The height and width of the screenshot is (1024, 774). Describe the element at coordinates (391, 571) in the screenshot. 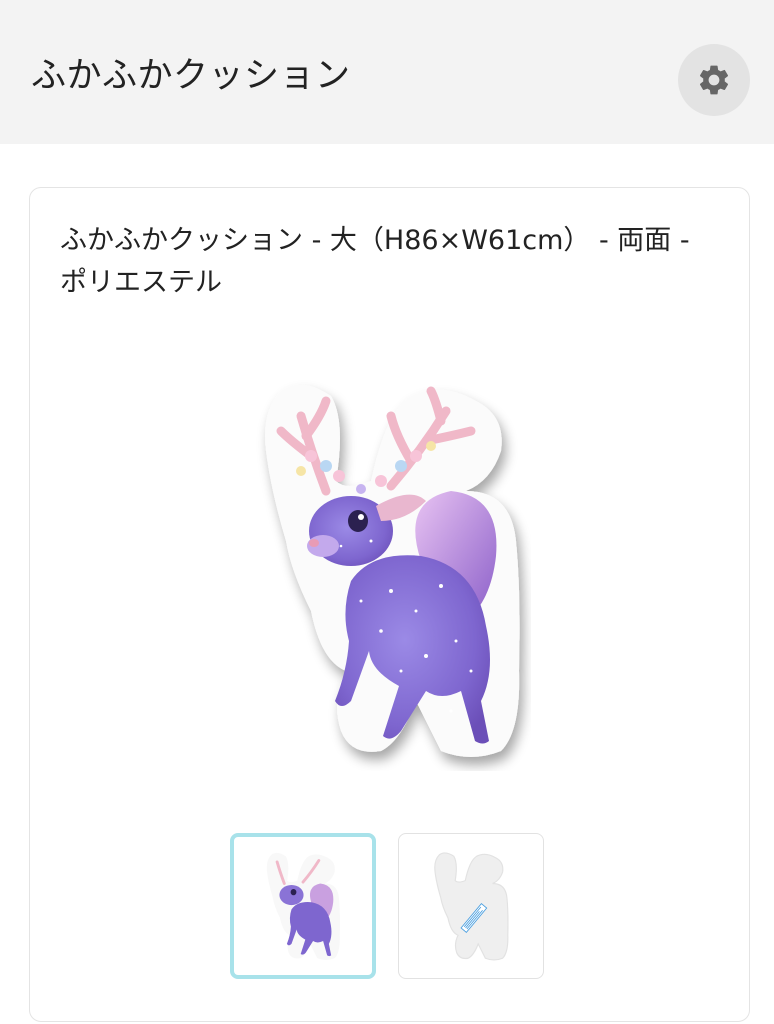

I see `main-product-image` at that location.